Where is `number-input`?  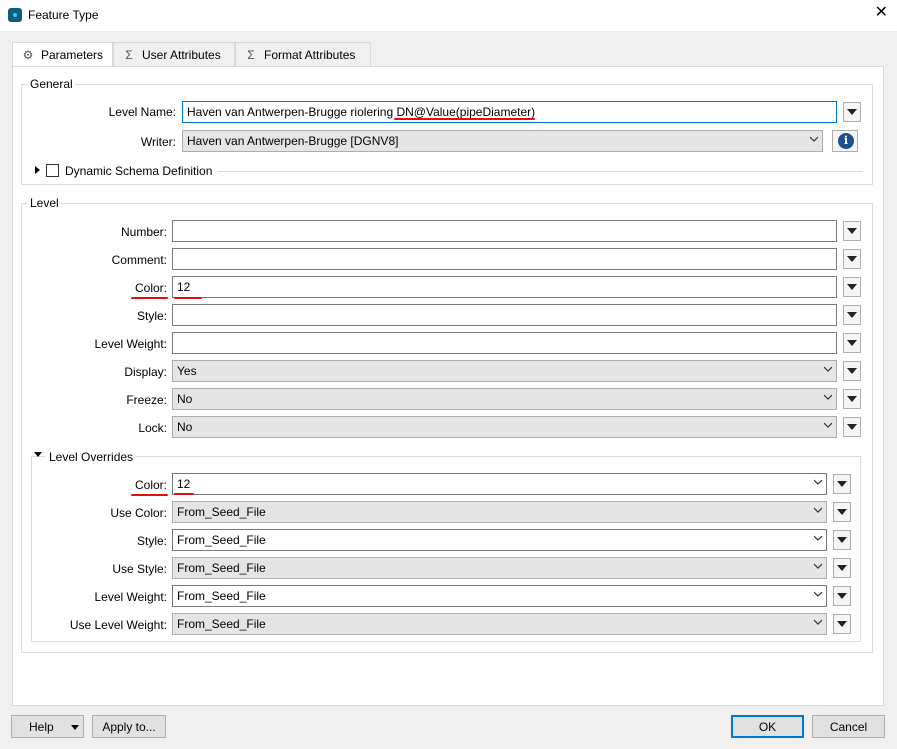
number-input is located at coordinates (504, 231).